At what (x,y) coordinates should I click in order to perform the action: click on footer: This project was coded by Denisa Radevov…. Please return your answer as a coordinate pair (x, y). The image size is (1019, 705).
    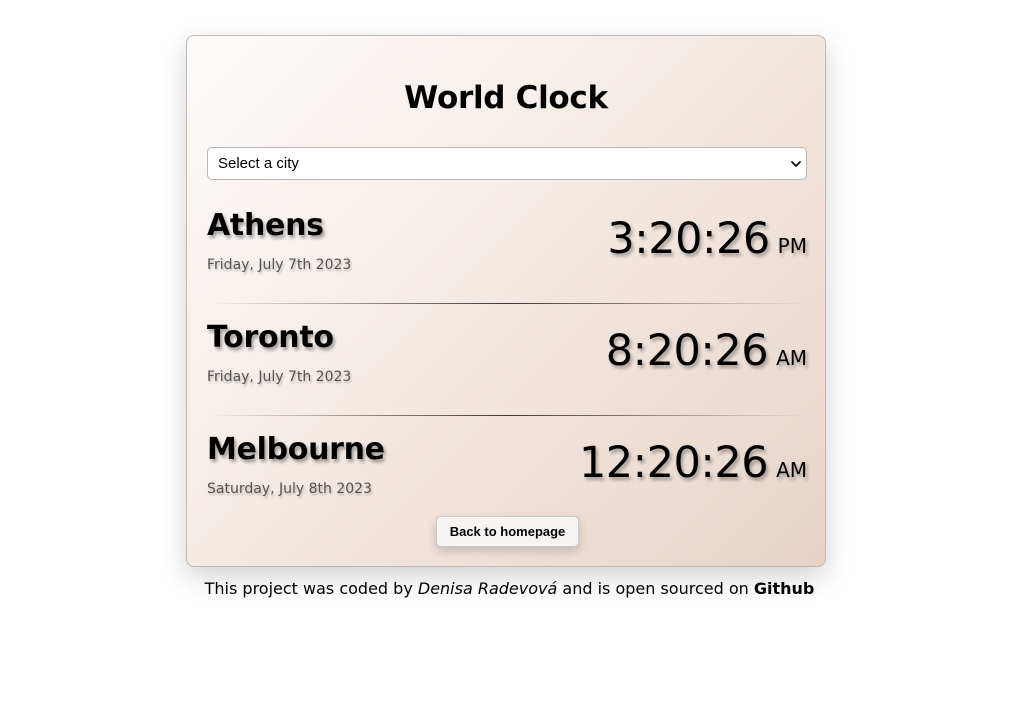
    Looking at the image, I should click on (509, 588).